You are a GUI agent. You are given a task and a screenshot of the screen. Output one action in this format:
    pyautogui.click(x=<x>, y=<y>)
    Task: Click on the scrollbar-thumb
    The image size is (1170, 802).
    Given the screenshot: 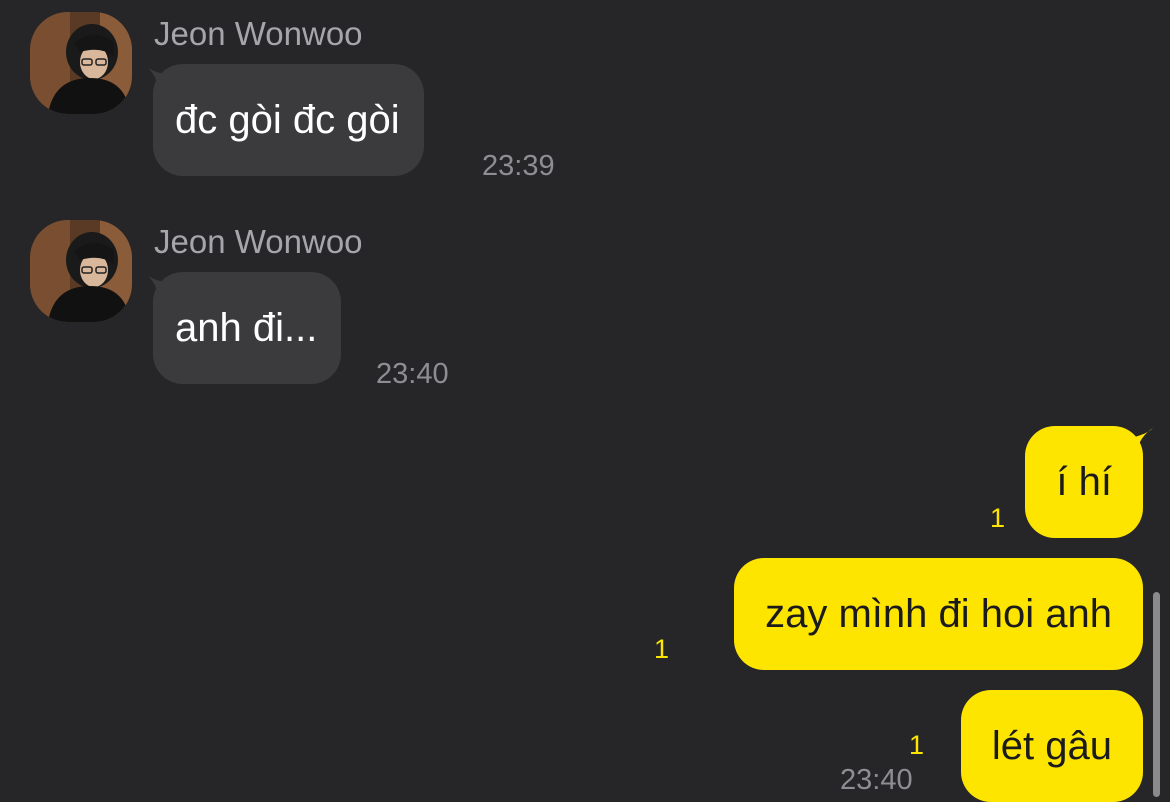 What is the action you would take?
    pyautogui.click(x=1156, y=694)
    